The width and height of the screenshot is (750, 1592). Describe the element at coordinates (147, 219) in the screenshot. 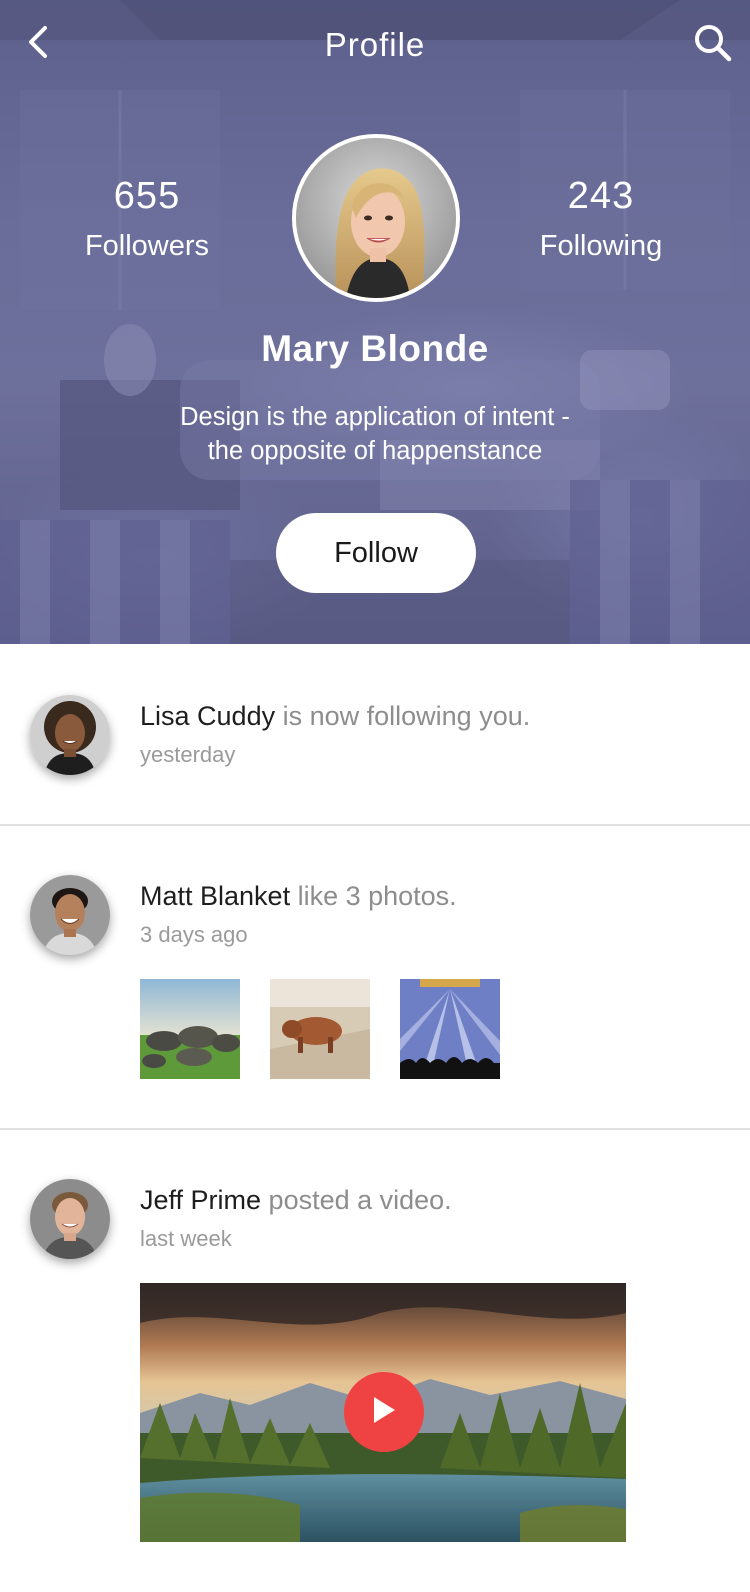

I see `followers-stat: 655 Followers` at that location.